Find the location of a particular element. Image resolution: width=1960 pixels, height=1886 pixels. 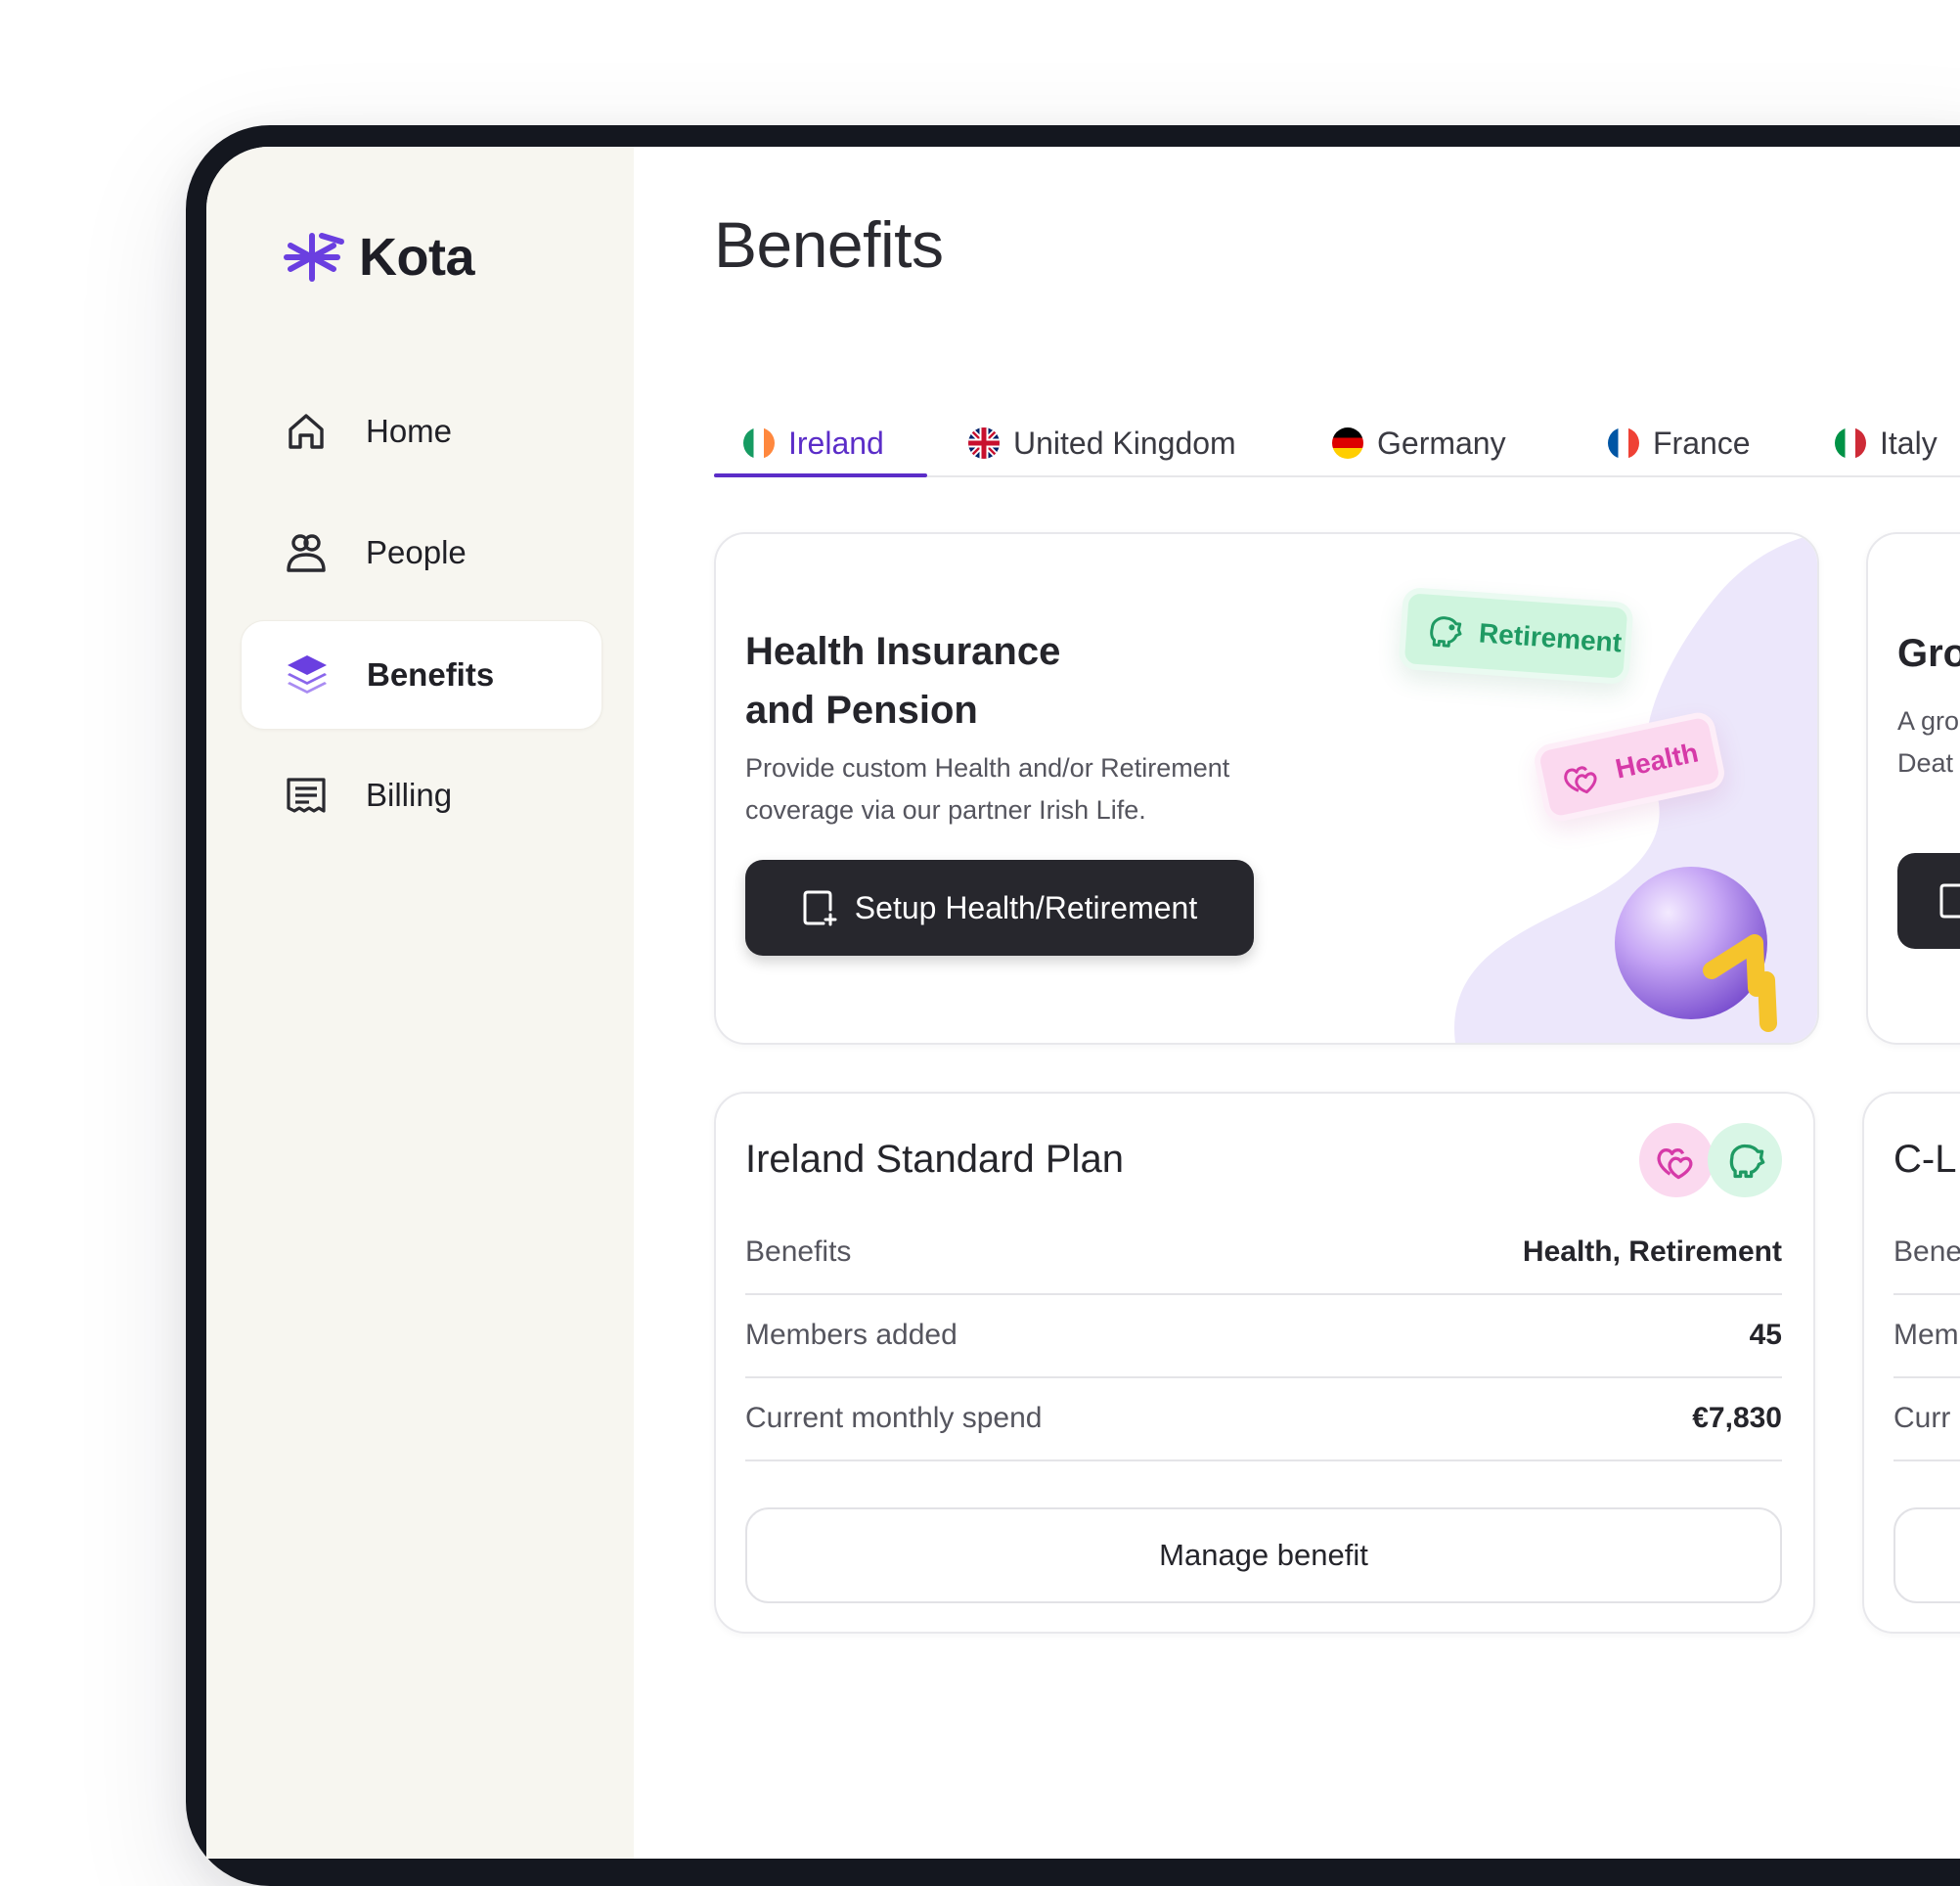

home-icon is located at coordinates (306, 431).